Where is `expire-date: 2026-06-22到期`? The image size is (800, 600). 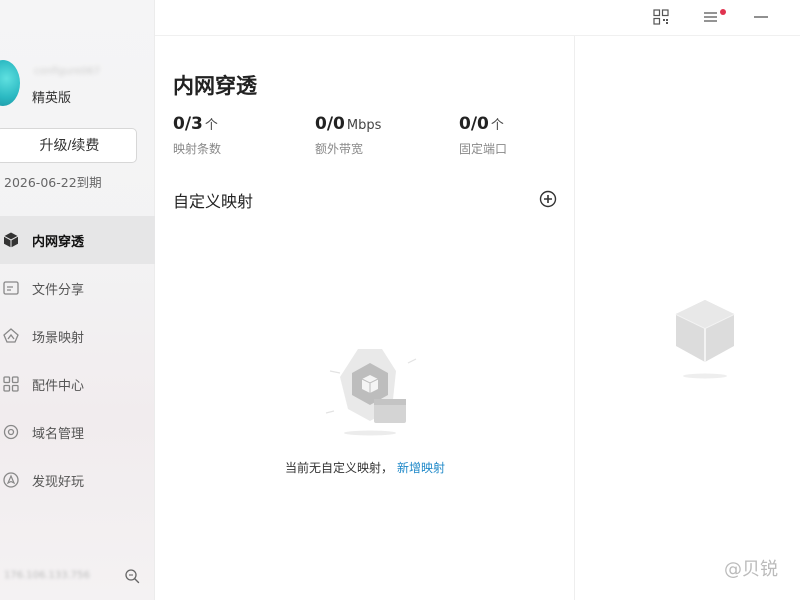 expire-date: 2026-06-22到期 is located at coordinates (53, 182).